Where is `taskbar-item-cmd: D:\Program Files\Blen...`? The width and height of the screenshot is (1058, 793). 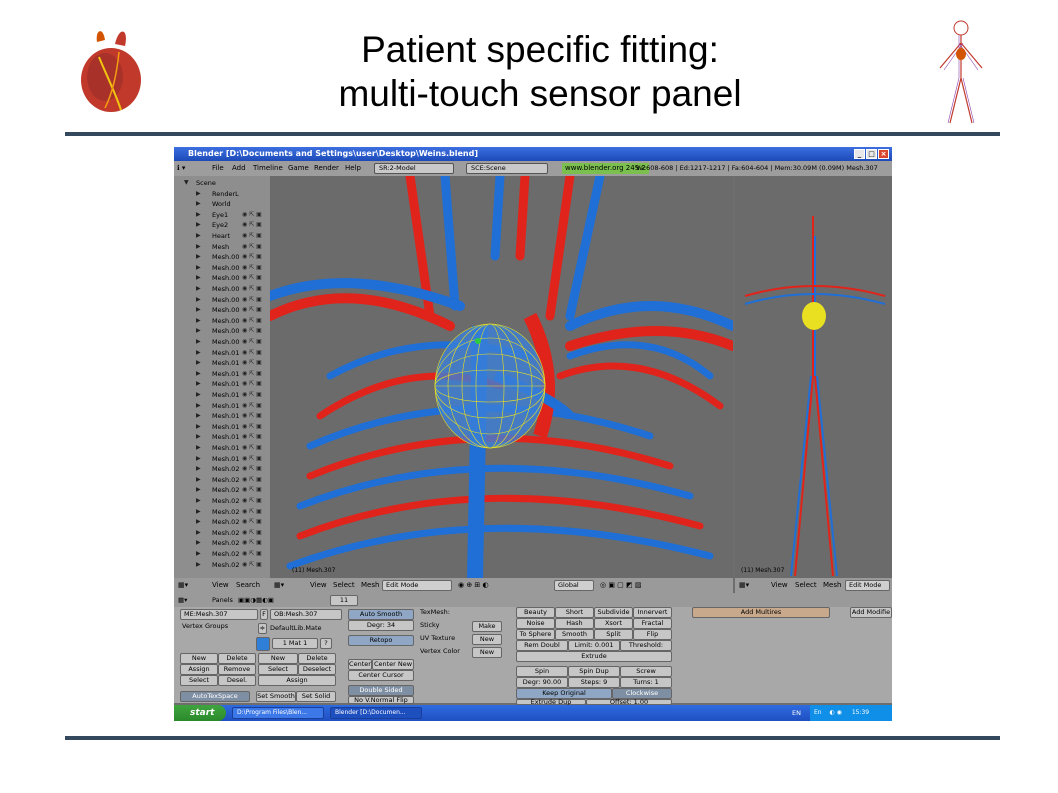 taskbar-item-cmd: D:\Program Files\Blen... is located at coordinates (278, 713).